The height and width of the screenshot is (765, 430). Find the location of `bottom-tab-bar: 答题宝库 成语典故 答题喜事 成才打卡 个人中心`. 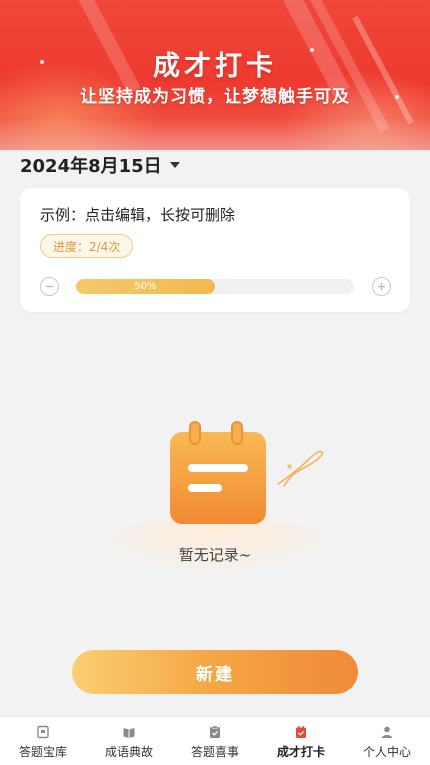

bottom-tab-bar: 答题宝库 成语典故 答题喜事 成才打卡 个人中心 is located at coordinates (215, 740).